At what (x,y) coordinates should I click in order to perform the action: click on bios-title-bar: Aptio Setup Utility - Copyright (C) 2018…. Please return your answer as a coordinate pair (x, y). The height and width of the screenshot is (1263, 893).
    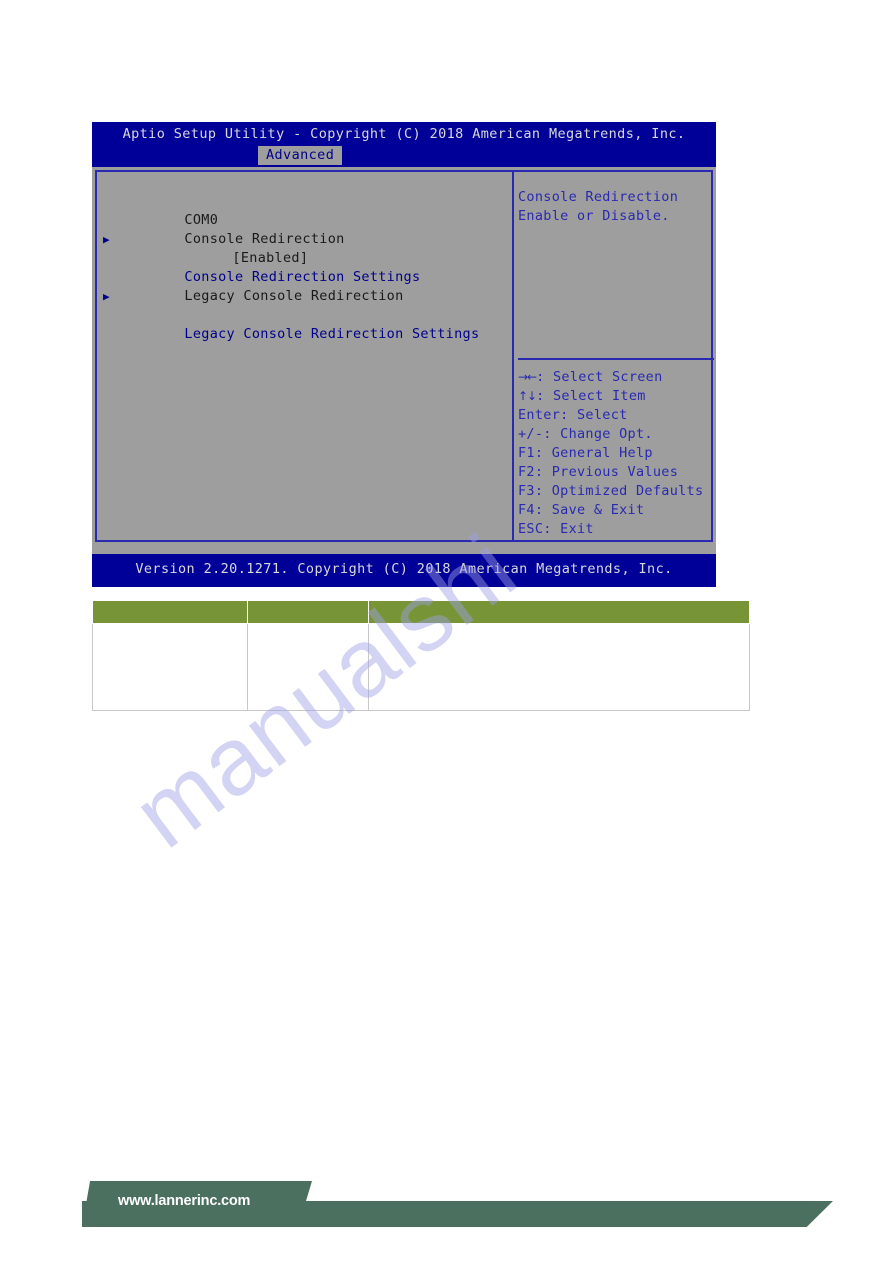
    Looking at the image, I should click on (404, 144).